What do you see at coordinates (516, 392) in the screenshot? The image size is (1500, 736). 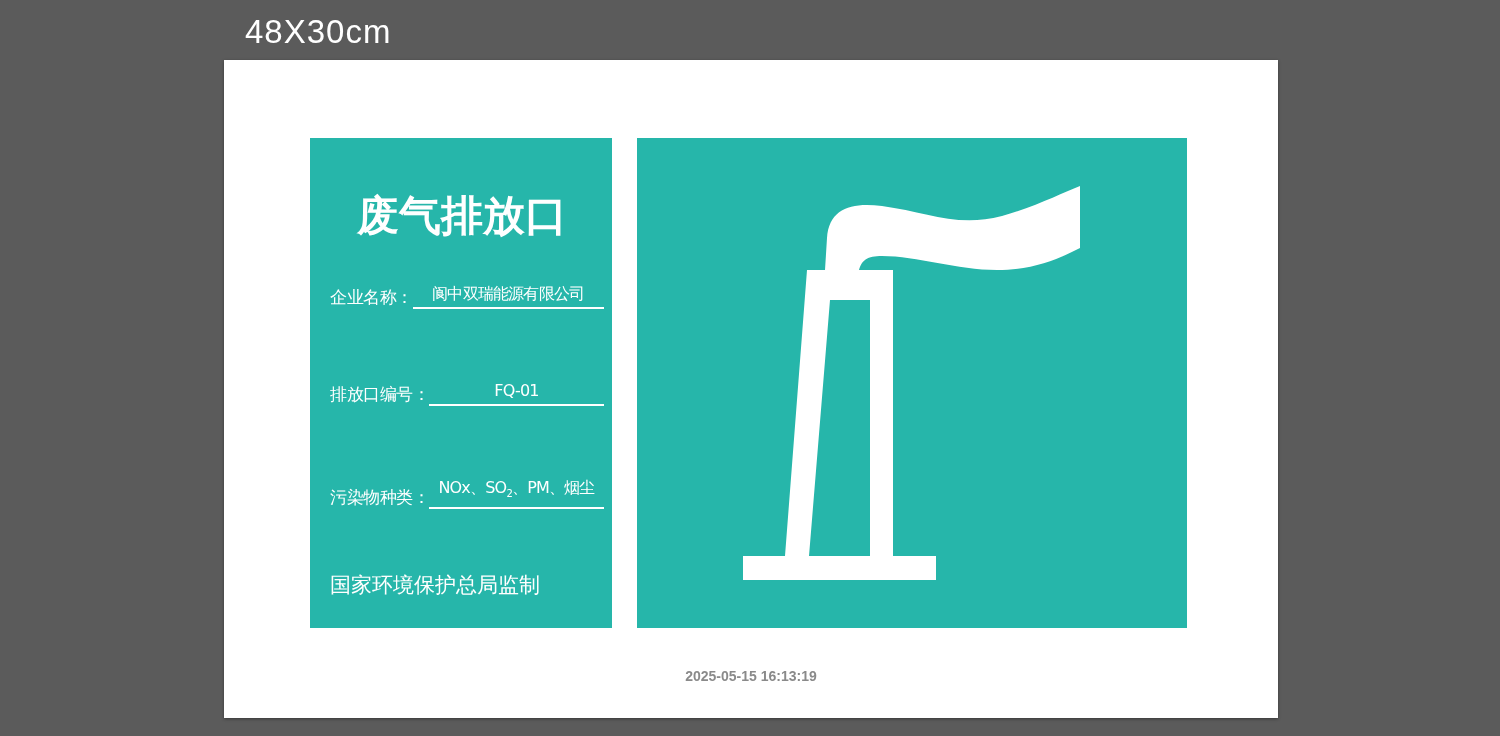 I see `field-value: FQ-01` at bounding box center [516, 392].